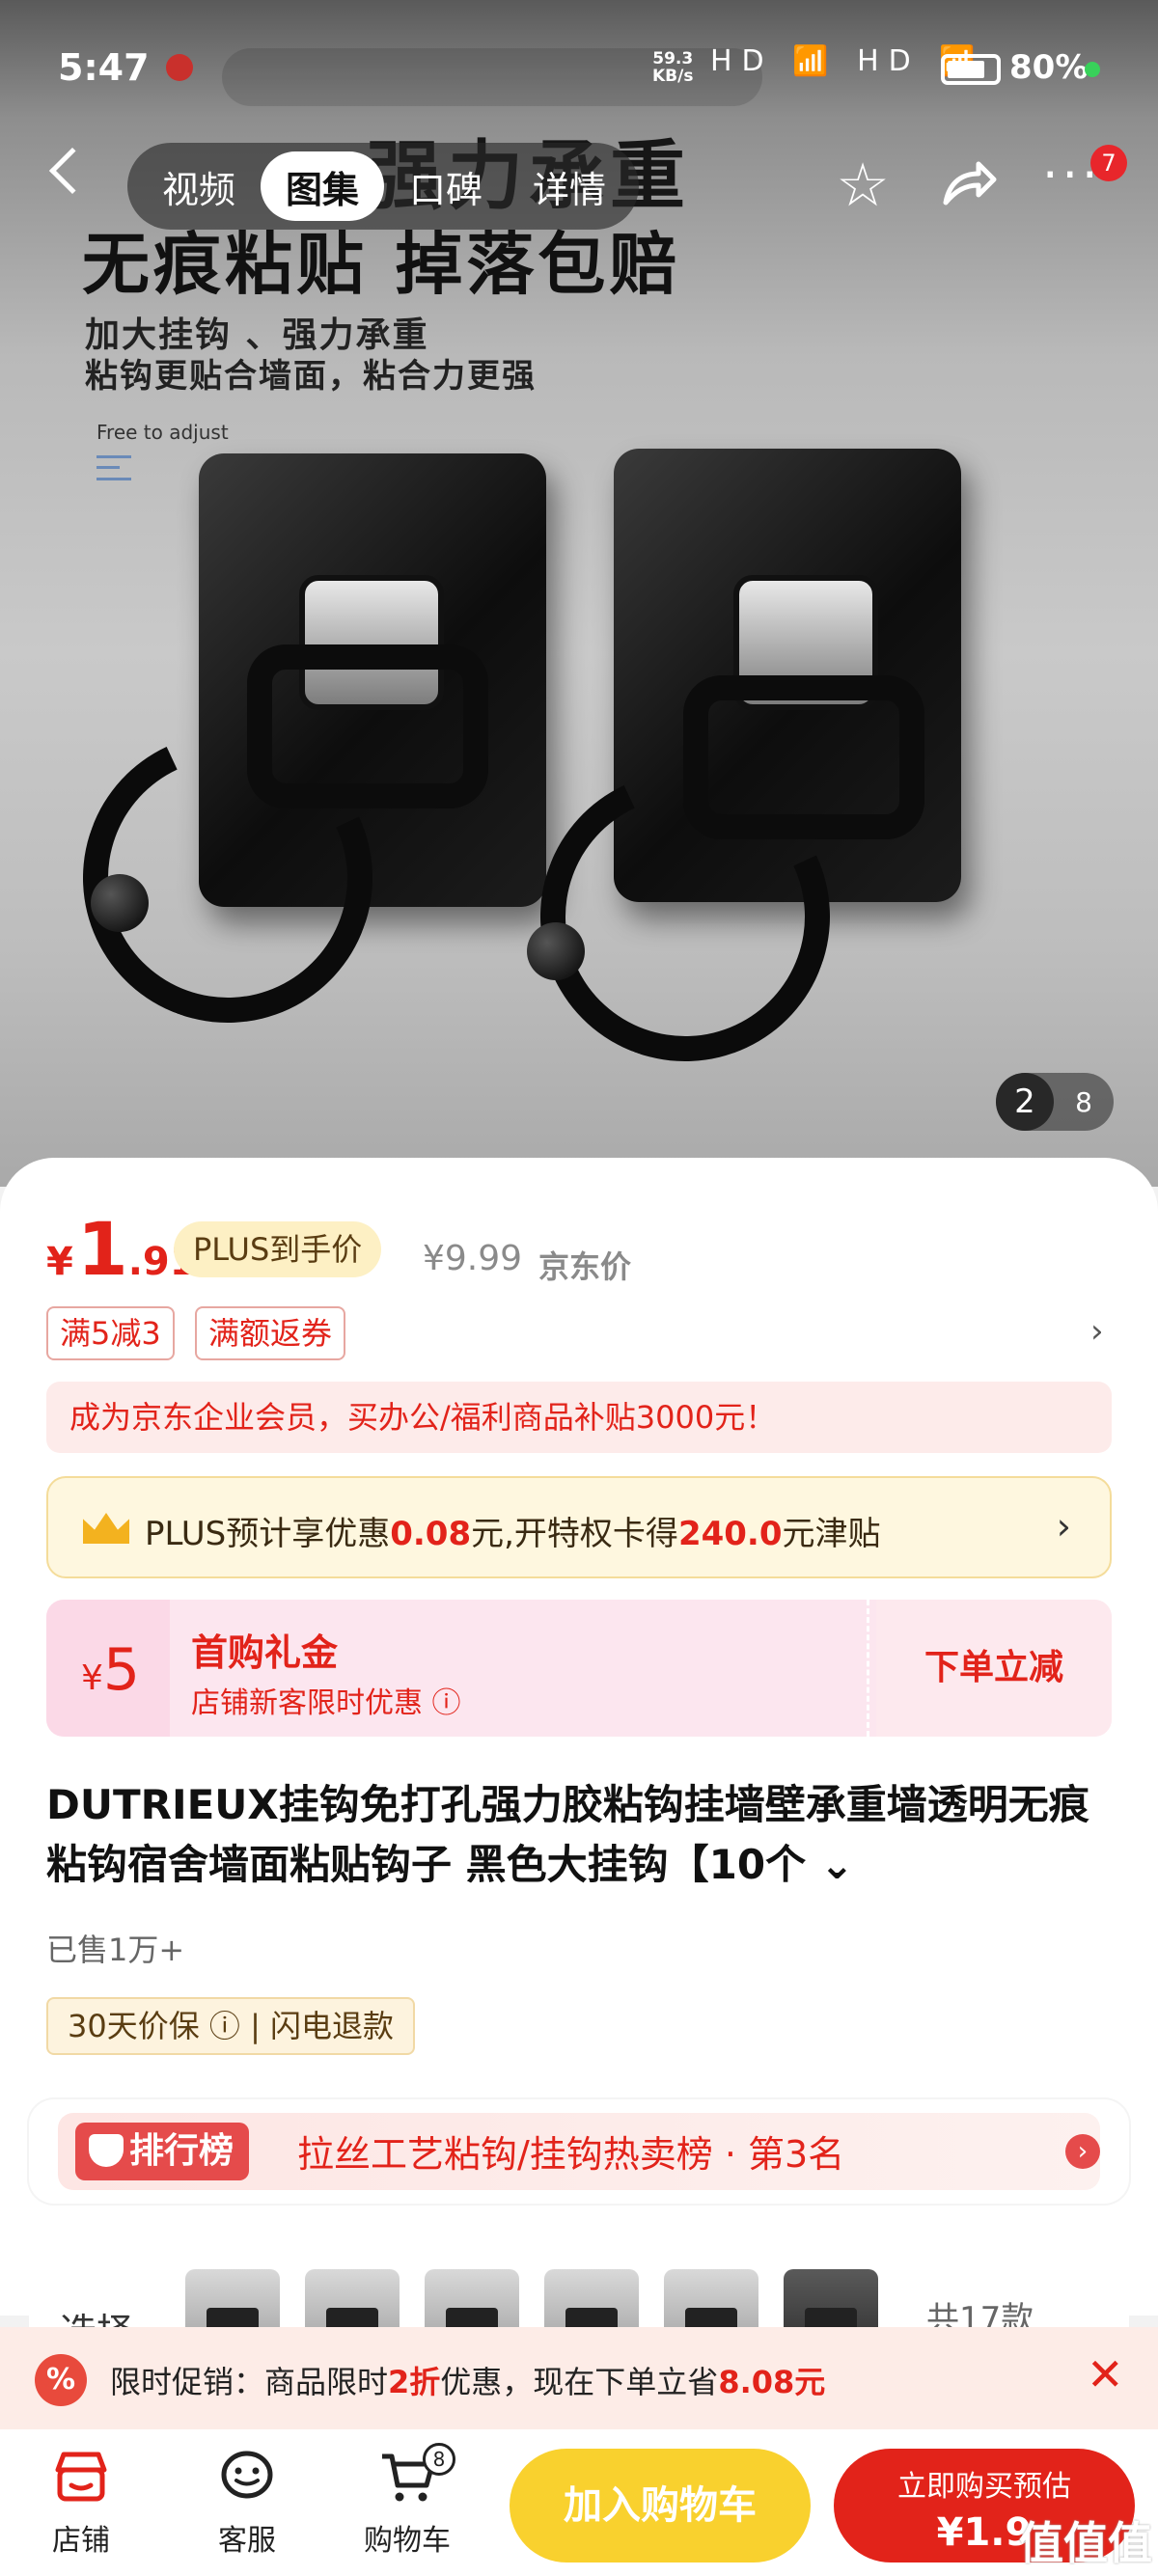 This screenshot has width=1158, height=2576. Describe the element at coordinates (110, 1333) in the screenshot. I see `coupon-tag: 满5减3` at that location.